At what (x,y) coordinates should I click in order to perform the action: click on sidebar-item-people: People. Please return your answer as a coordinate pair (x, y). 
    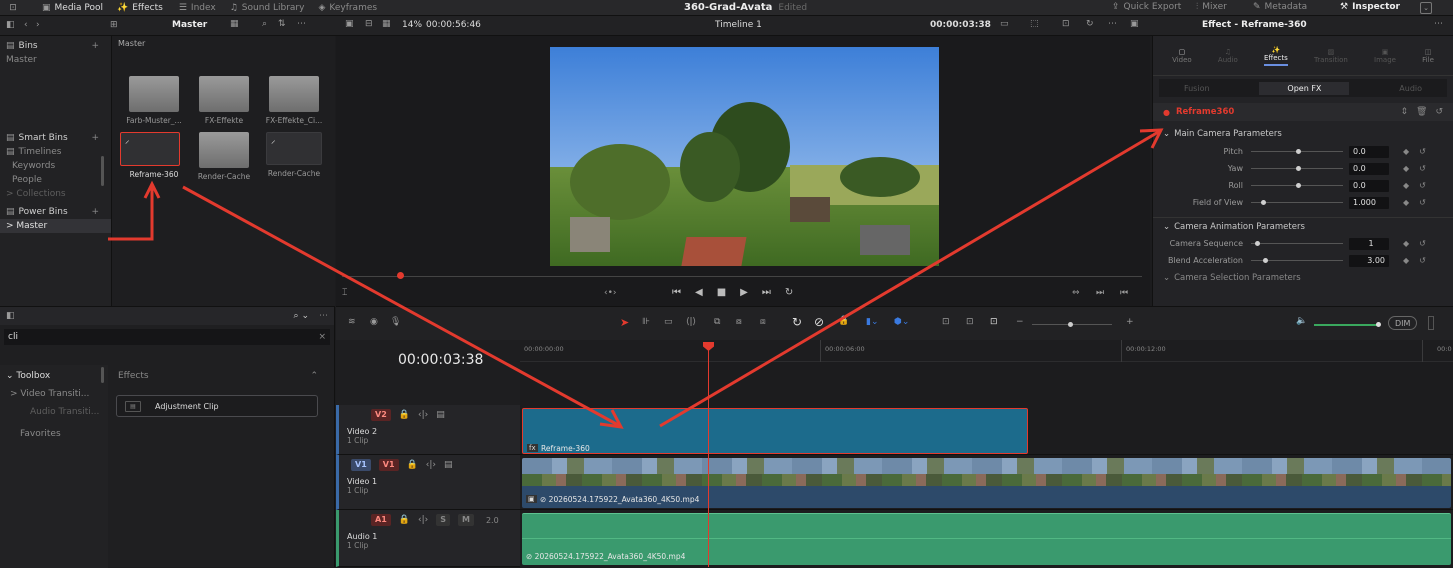
    Looking at the image, I should click on (55, 180).